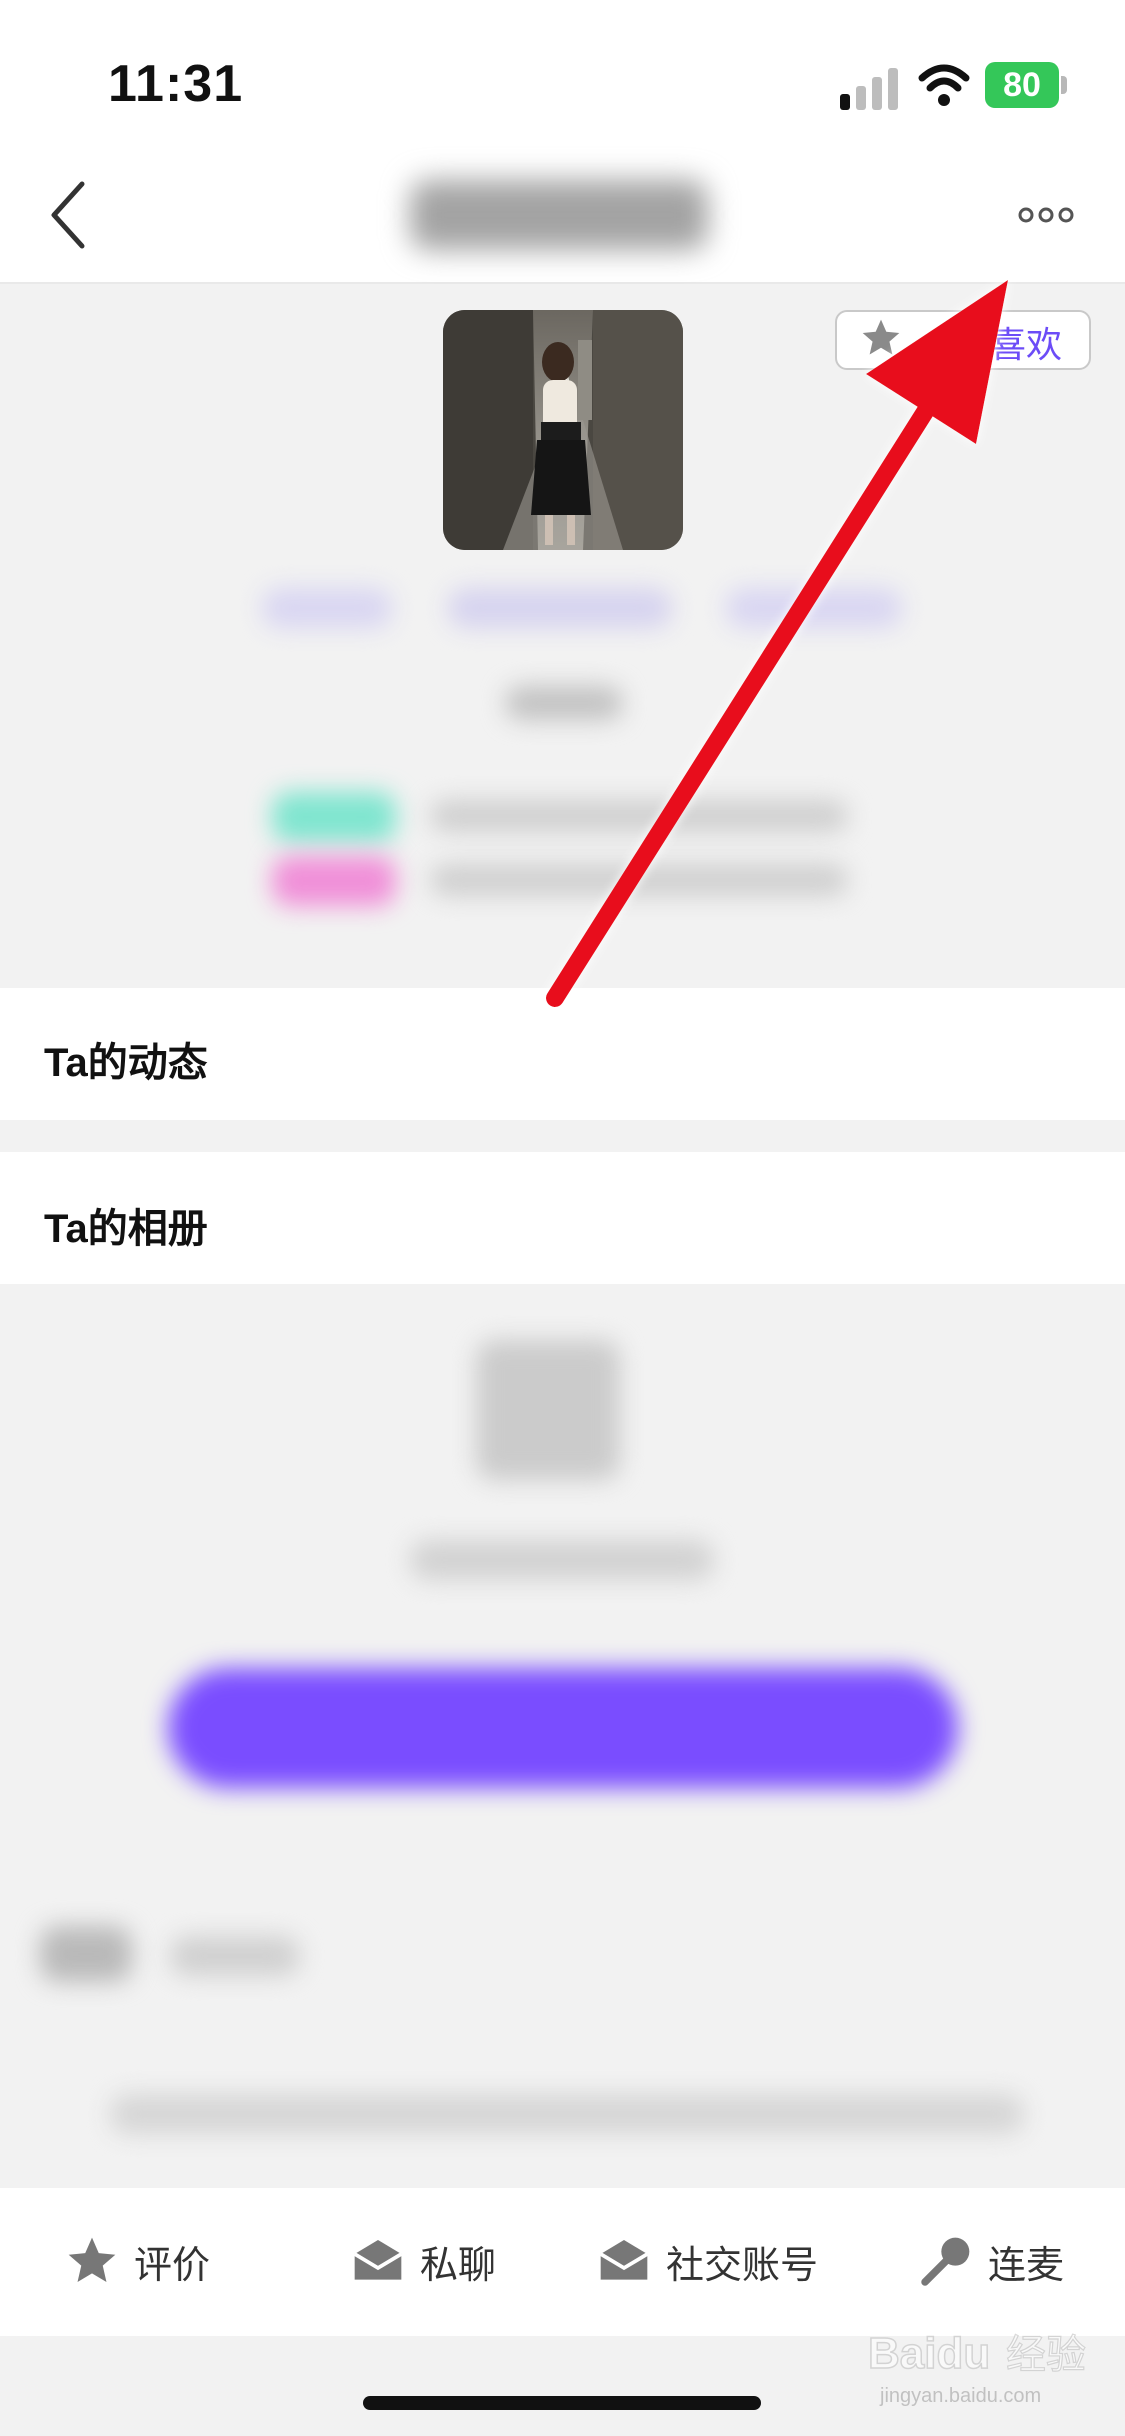 The image size is (1125, 2436). Describe the element at coordinates (172, 2265) in the screenshot. I see `tab-review-label: 评价` at that location.